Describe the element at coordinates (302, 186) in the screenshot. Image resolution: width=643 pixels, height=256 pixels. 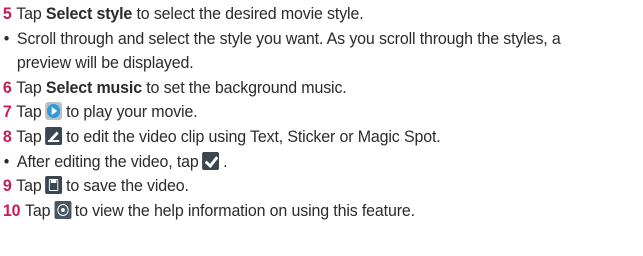
I see `step-9: 9 Tap to save the video.` at that location.